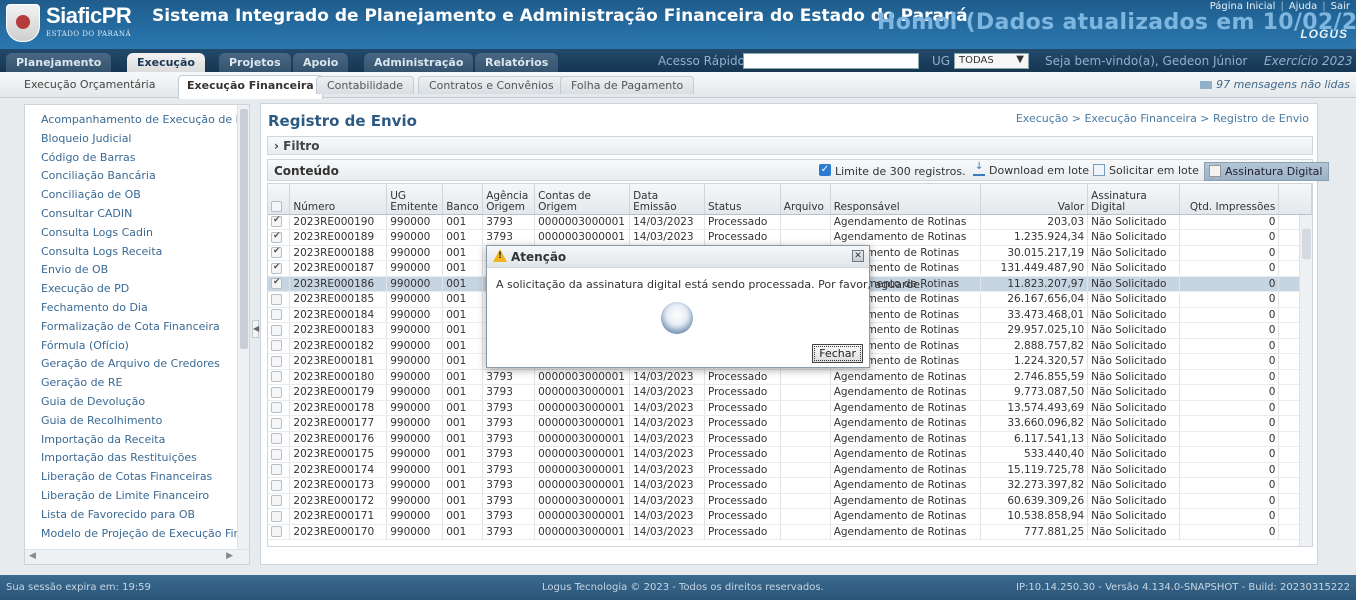 Image resolution: width=1356 pixels, height=600 pixels. What do you see at coordinates (137, 122) in the screenshot?
I see `sidebar-item: Acompanhamento de Execução de PD` at bounding box center [137, 122].